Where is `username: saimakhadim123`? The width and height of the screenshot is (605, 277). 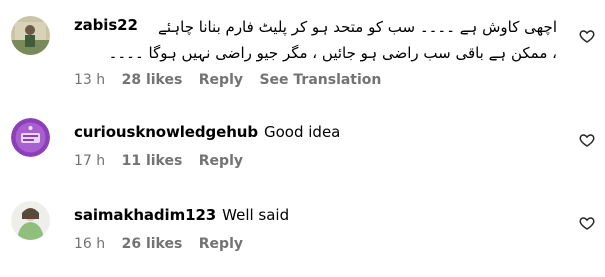
username: saimakhadim123 is located at coordinates (145, 215).